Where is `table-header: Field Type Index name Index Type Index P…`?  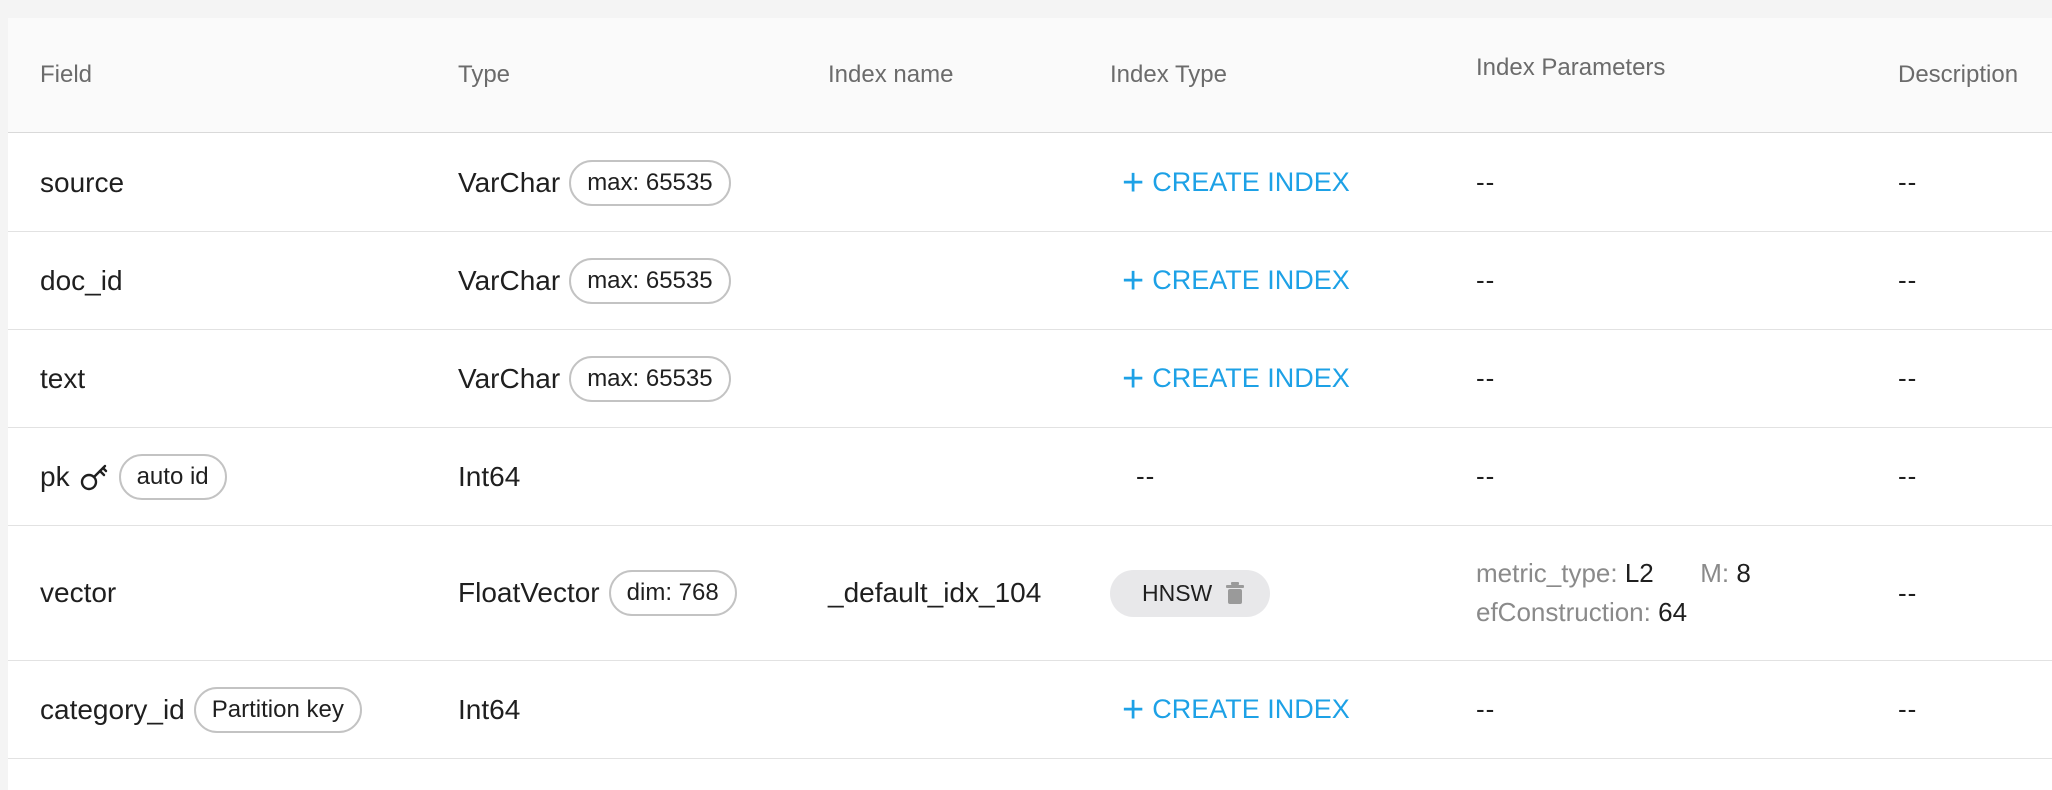 table-header: Field Type Index name Index Type Index P… is located at coordinates (1030, 75).